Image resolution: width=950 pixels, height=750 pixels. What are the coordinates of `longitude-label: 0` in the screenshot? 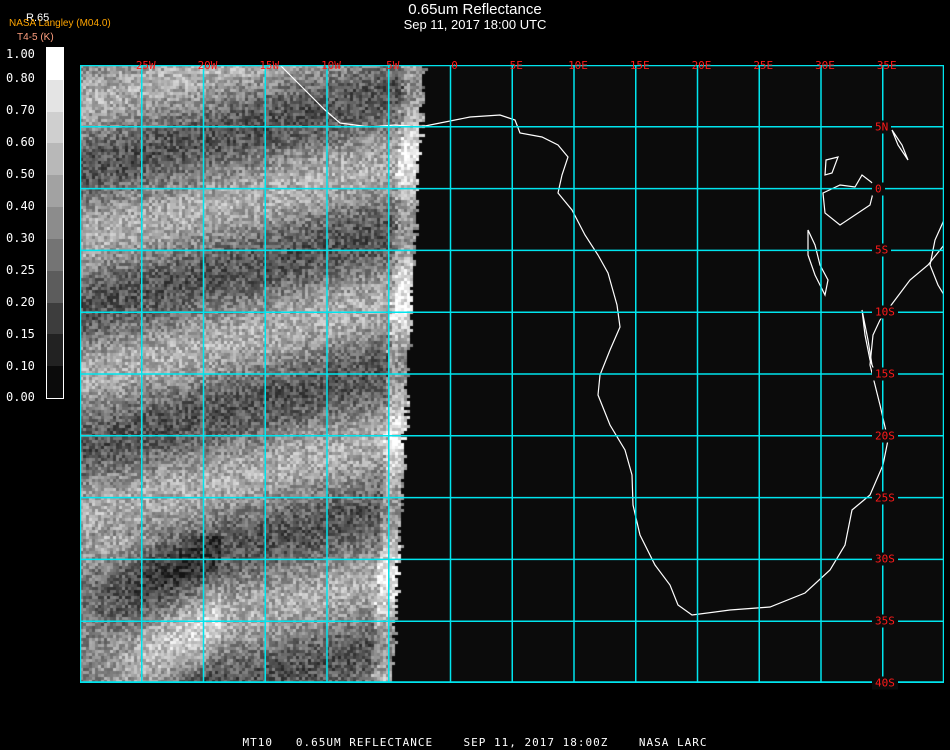 It's located at (454, 65).